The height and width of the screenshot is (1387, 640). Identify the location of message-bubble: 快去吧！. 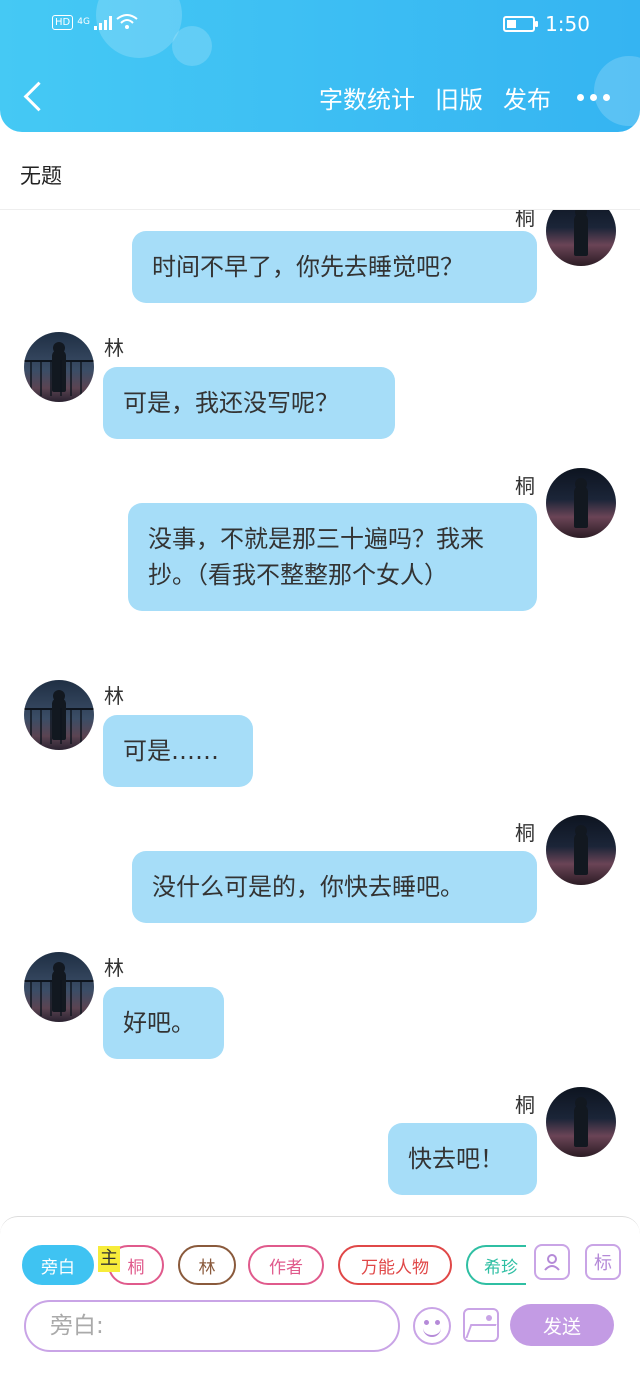
(462, 1159).